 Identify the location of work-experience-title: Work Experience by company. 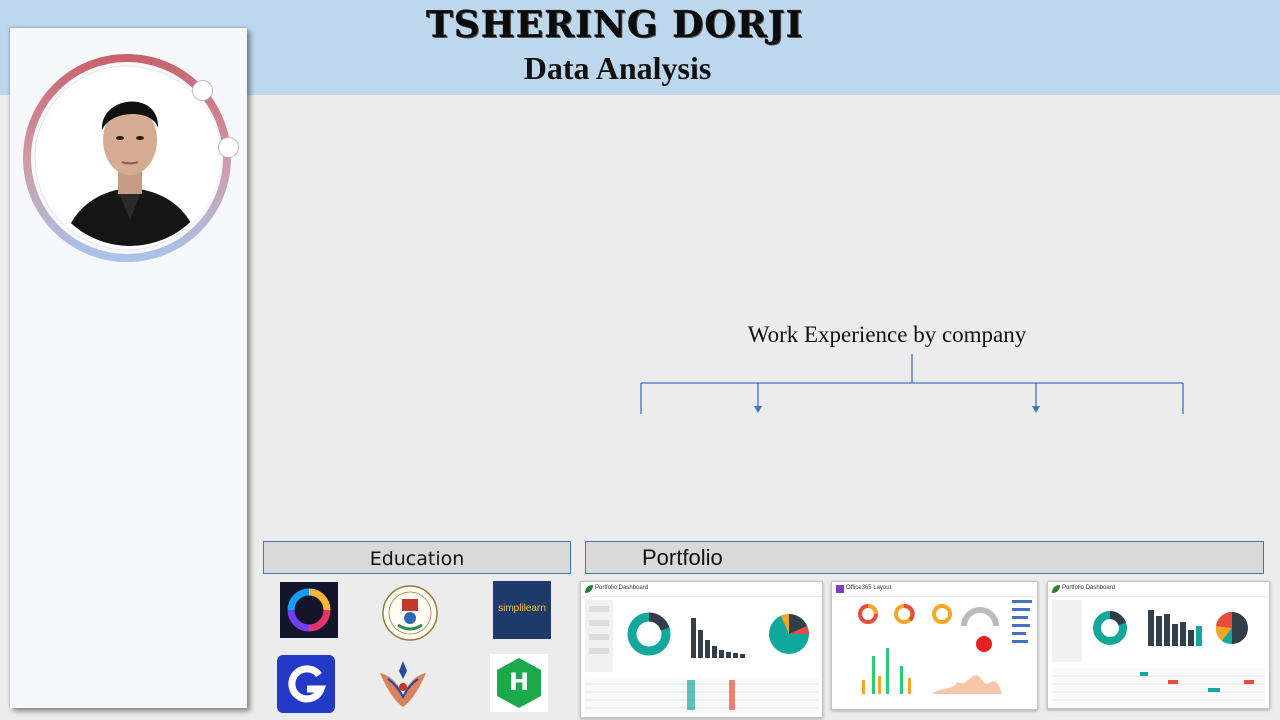
(887, 334).